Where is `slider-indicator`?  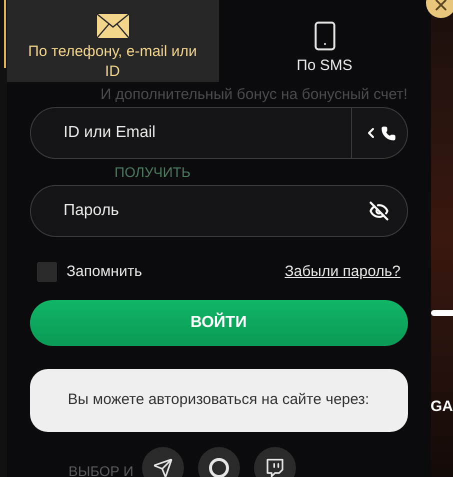 slider-indicator is located at coordinates (441, 313).